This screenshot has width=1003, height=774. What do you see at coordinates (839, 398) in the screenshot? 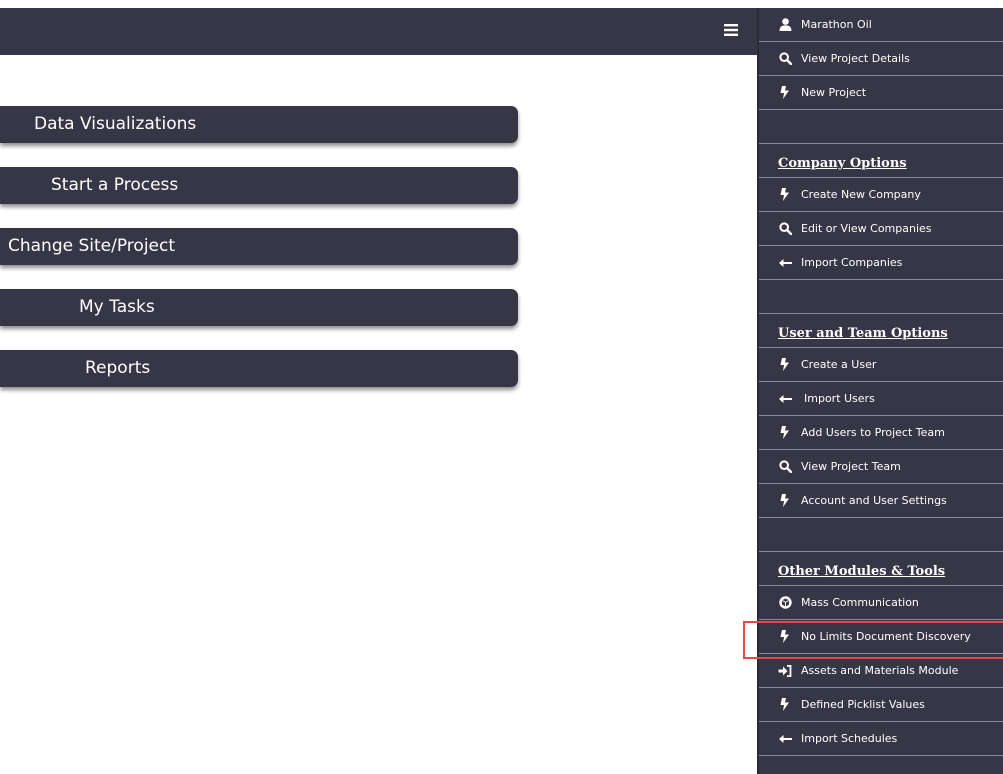
I see `sidebar-item-label: Import Users` at bounding box center [839, 398].